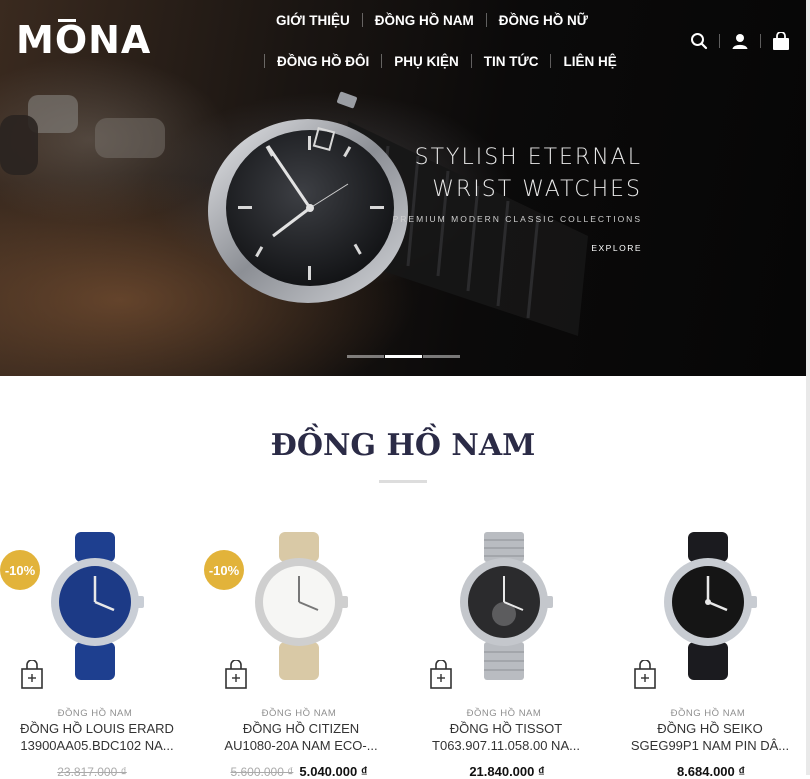  Describe the element at coordinates (601, 248) in the screenshot. I see `explore-button: EXPLORE` at that location.